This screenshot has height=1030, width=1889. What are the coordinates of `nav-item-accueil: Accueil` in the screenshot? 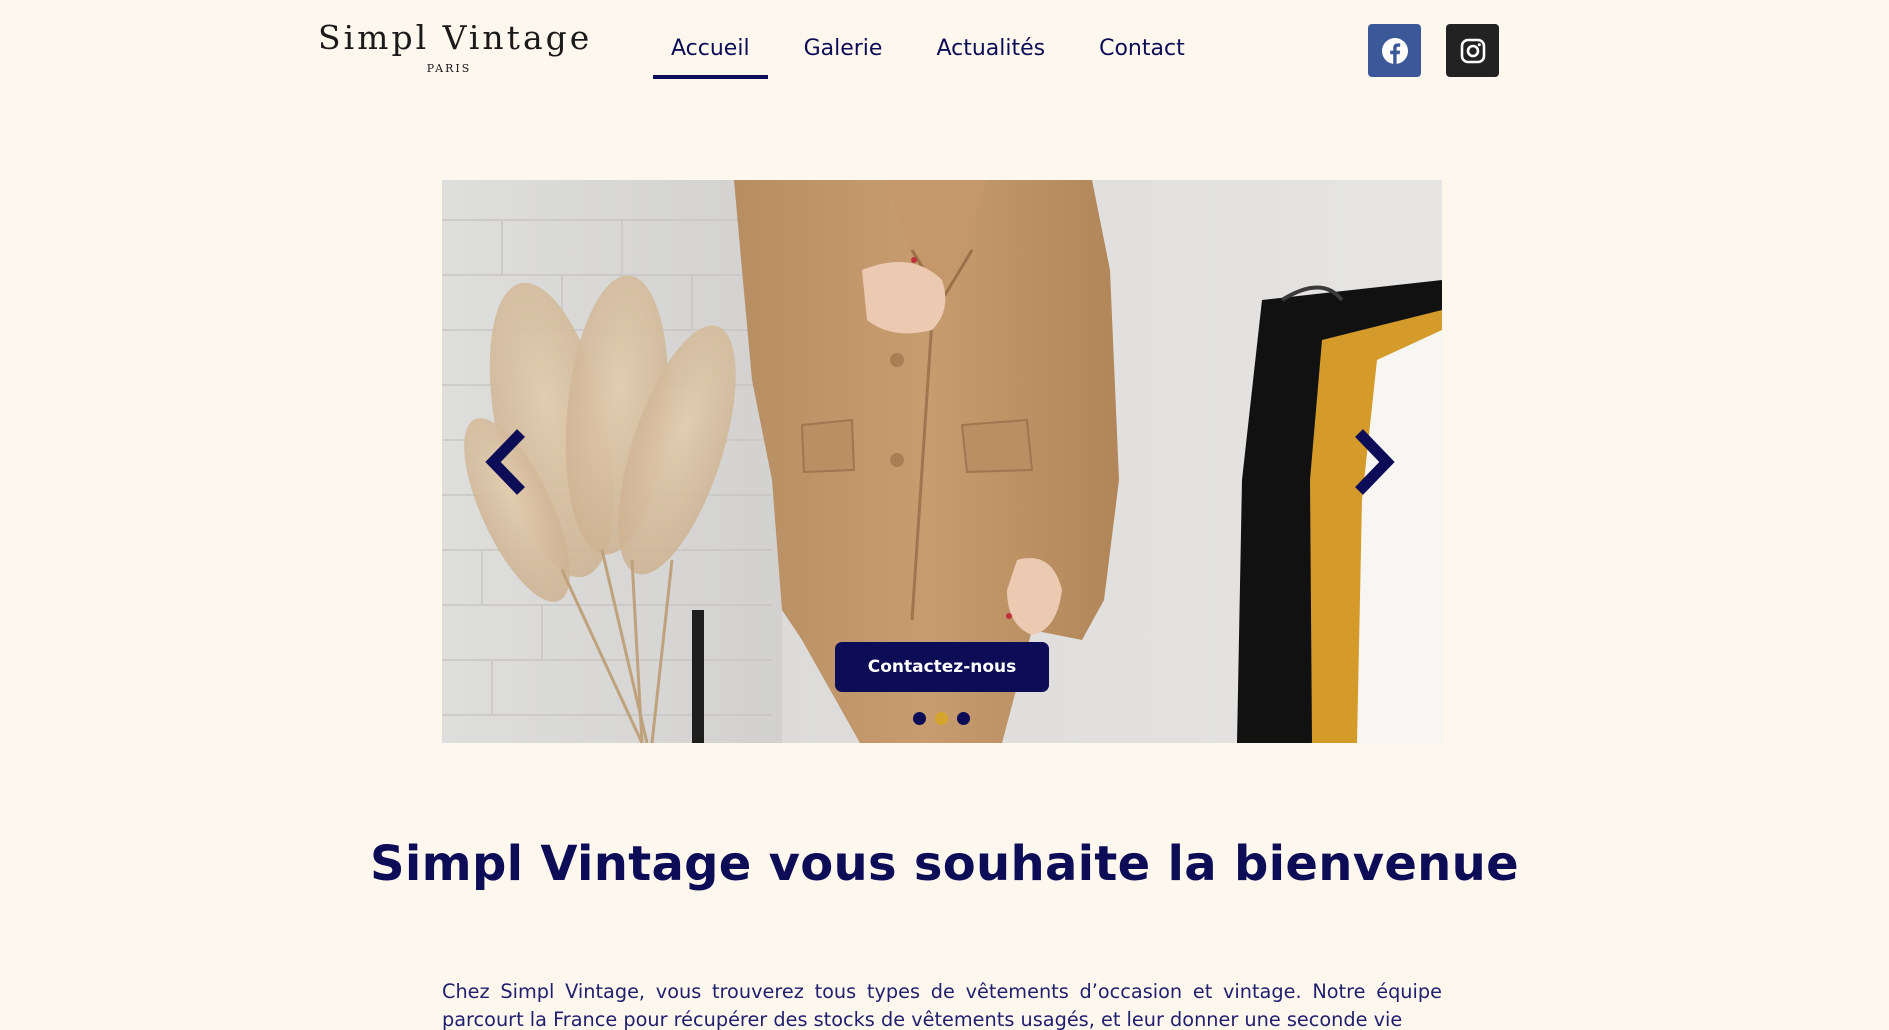 It's located at (710, 54).